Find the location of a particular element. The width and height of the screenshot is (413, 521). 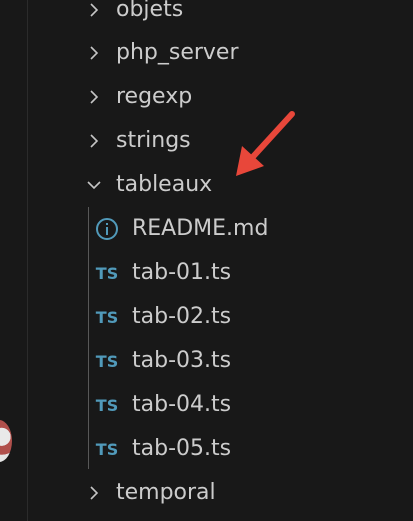

file-label: tab-01.ts is located at coordinates (182, 272).